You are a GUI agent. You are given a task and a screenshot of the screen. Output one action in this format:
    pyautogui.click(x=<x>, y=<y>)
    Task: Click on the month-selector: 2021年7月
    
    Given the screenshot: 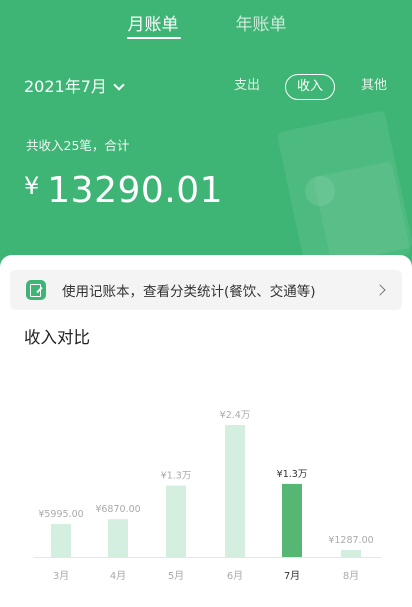 What is the action you would take?
    pyautogui.click(x=74, y=87)
    